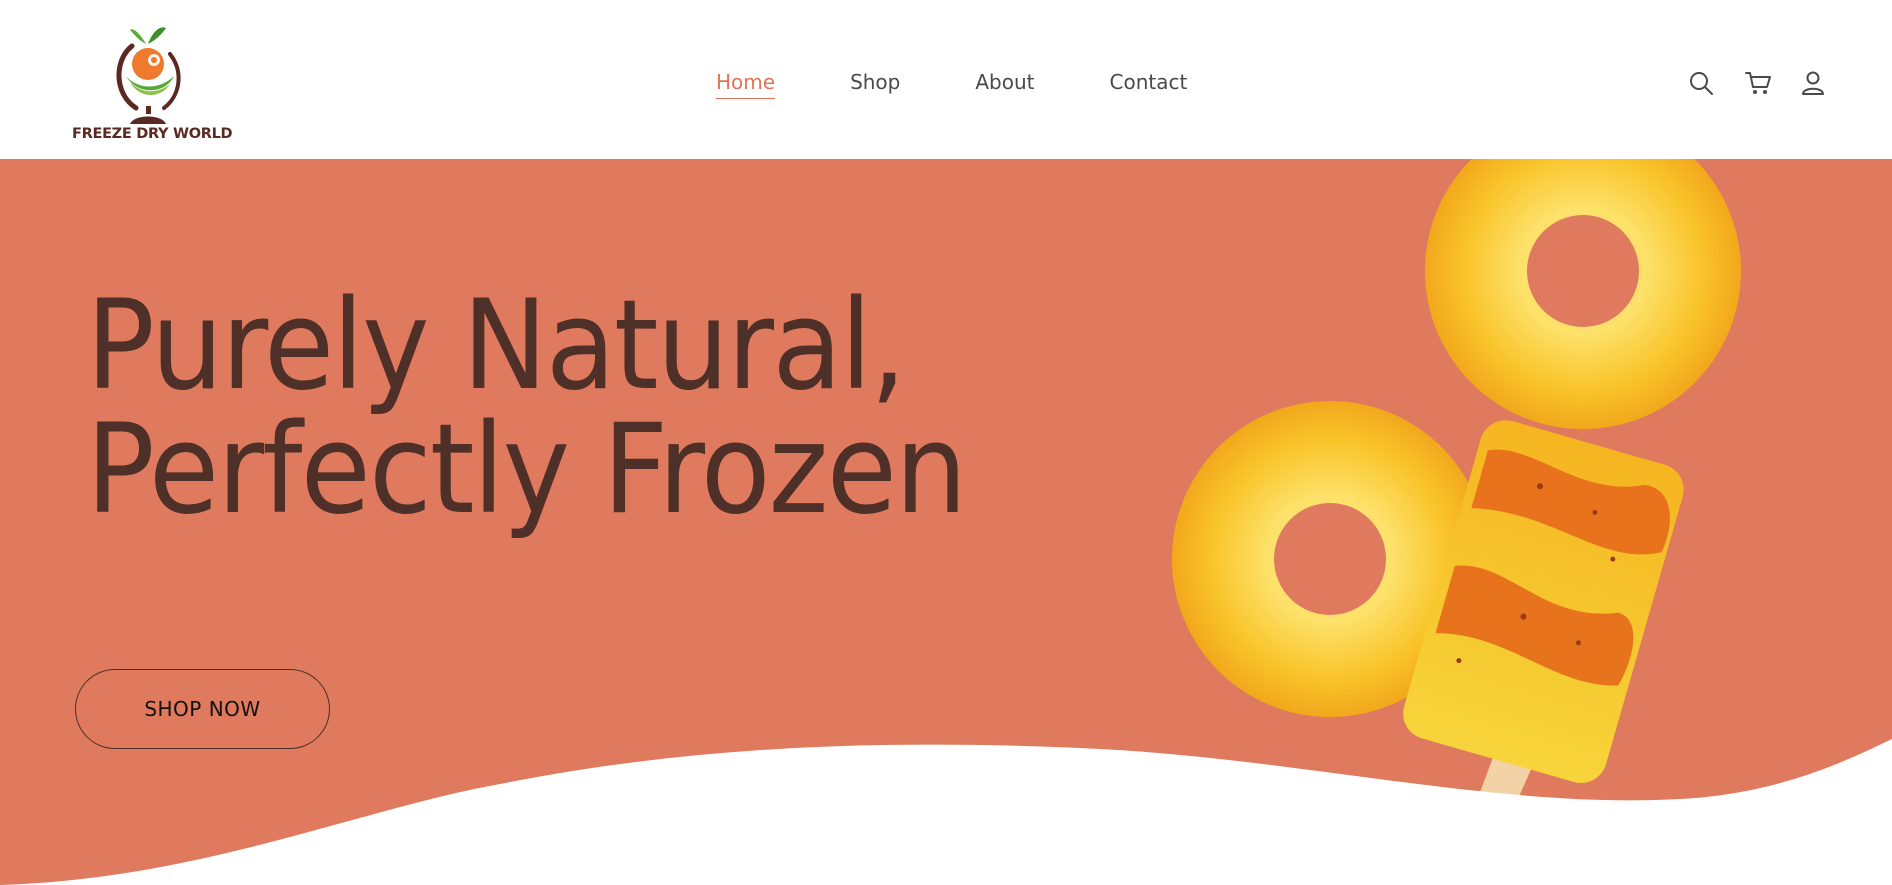 The height and width of the screenshot is (885, 1892). I want to click on header-icons, so click(1757, 83).